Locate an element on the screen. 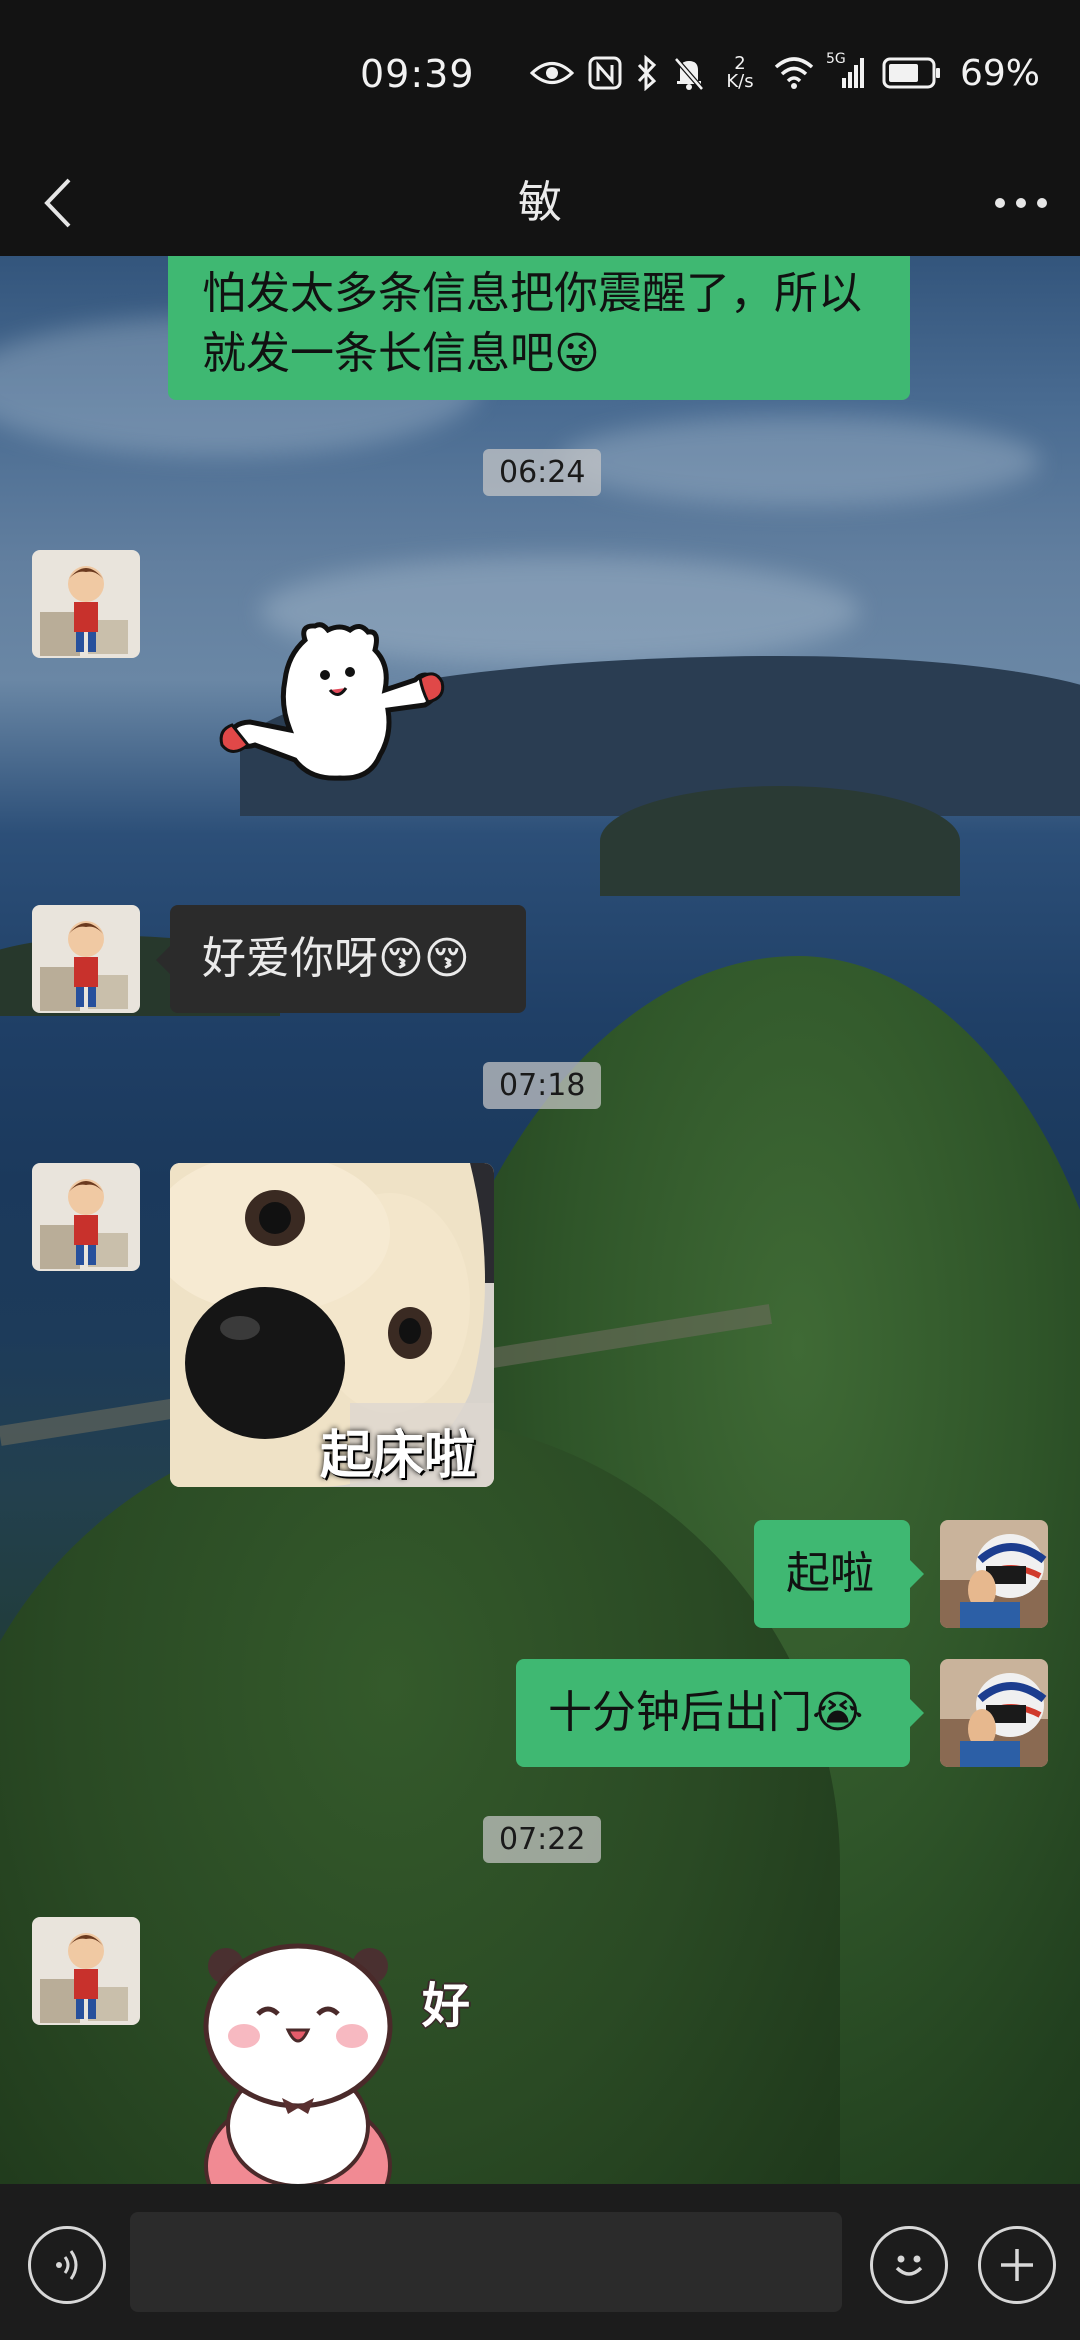  image-caption: 起床啦 is located at coordinates (398, 1456).